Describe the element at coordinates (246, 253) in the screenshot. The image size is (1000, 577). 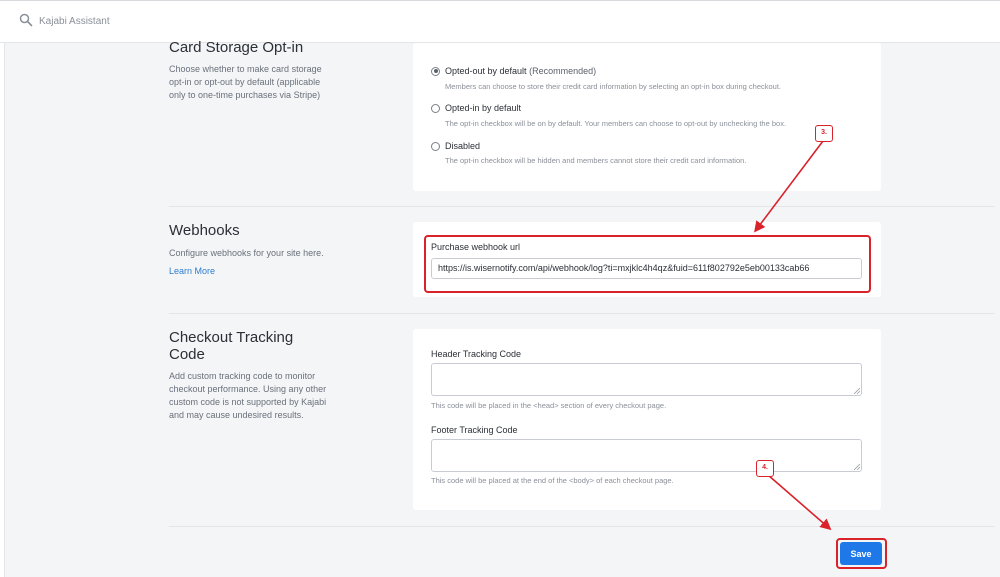
I see `webhooks-description: Configure webhooks for your site here.` at that location.